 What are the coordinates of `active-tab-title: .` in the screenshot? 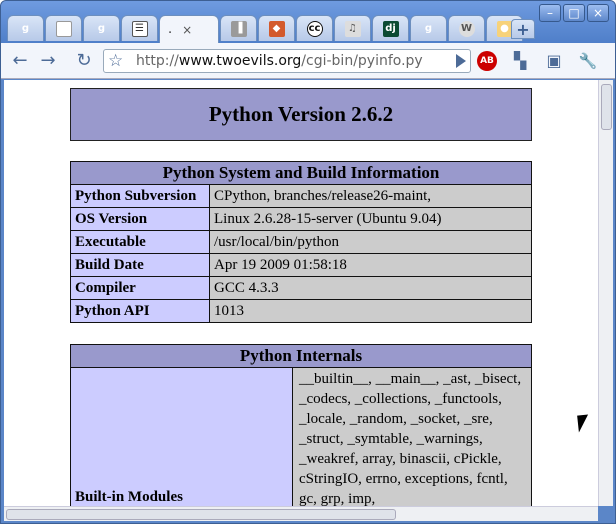 It's located at (170, 29).